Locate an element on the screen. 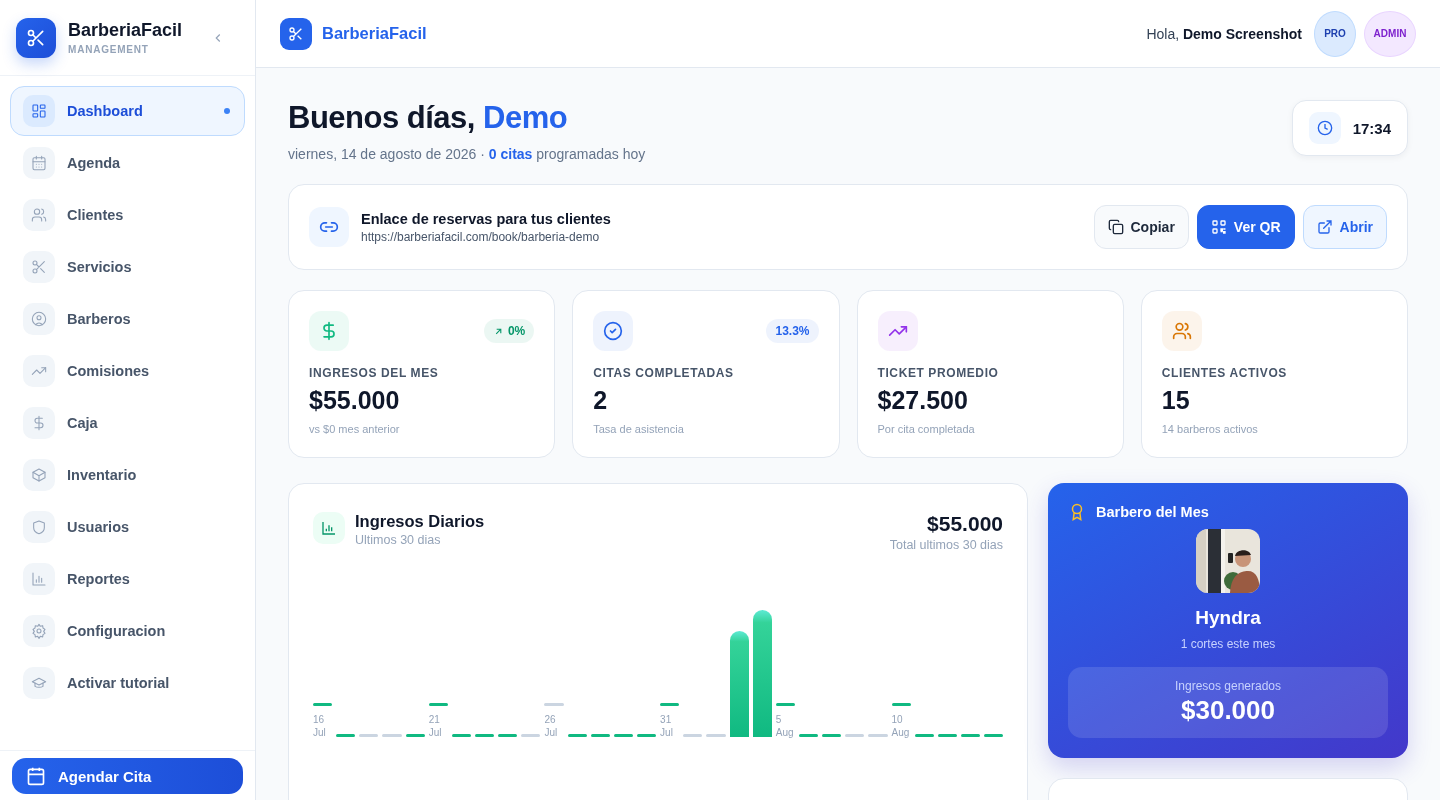 The width and height of the screenshot is (1440, 800). dollar-icon is located at coordinates (39, 423).